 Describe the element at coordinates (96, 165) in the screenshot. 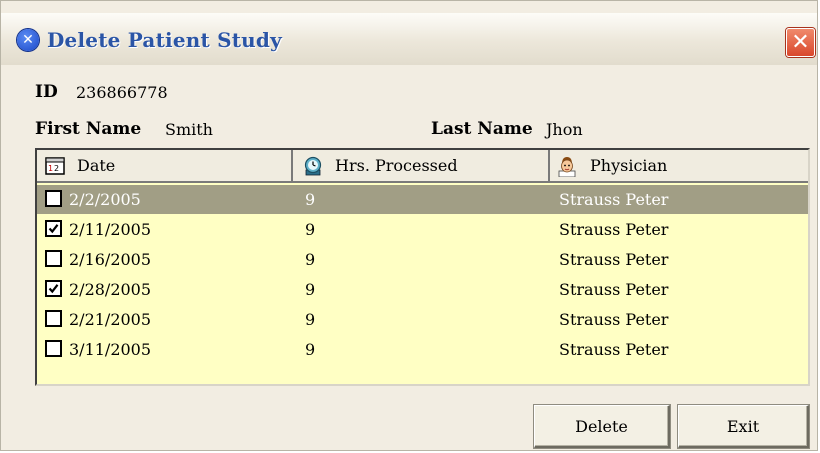

I see `column-header-date-label: Date` at that location.